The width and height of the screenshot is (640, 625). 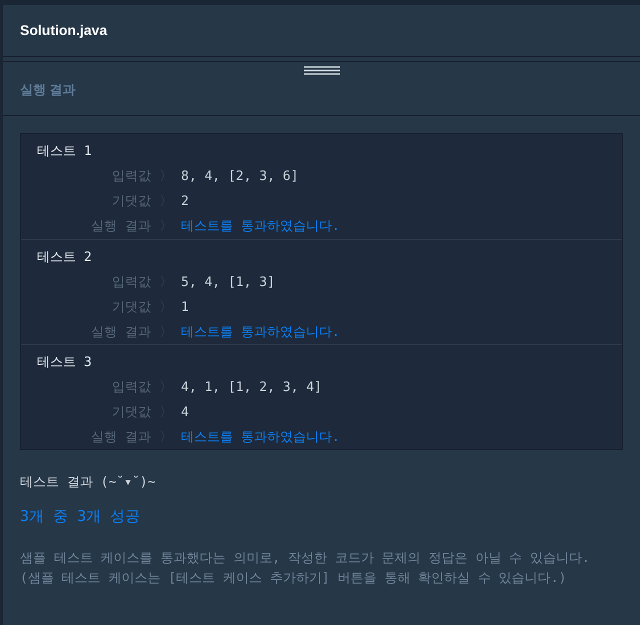 What do you see at coordinates (64, 152) in the screenshot?
I see `test-title: 테스트 1` at bounding box center [64, 152].